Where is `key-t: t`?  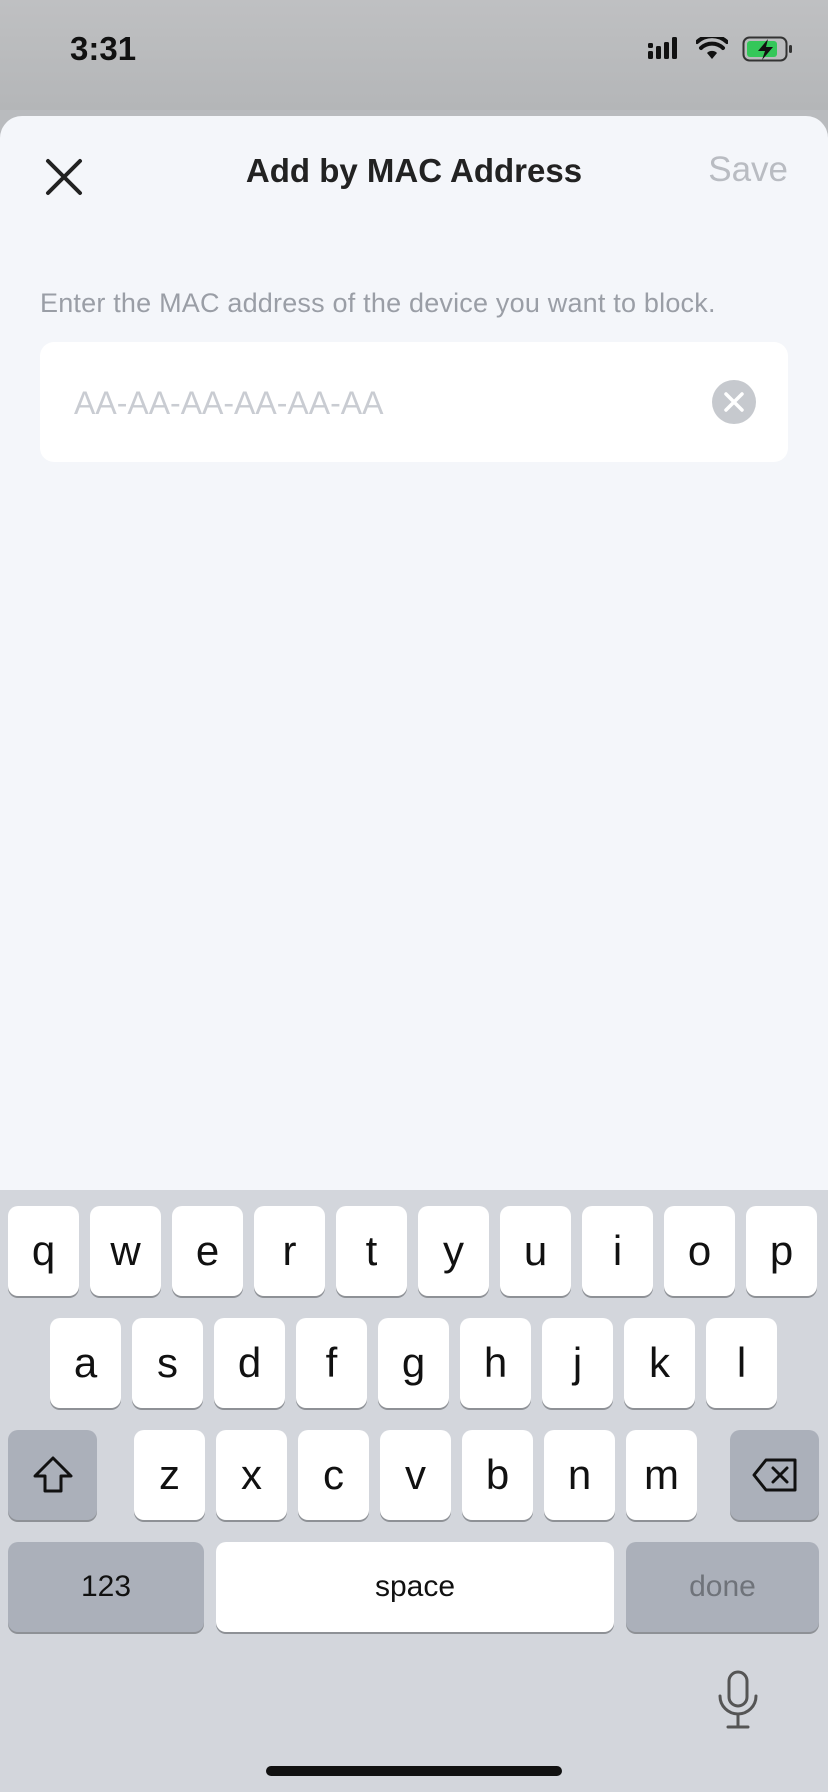
key-t: t is located at coordinates (371, 1251).